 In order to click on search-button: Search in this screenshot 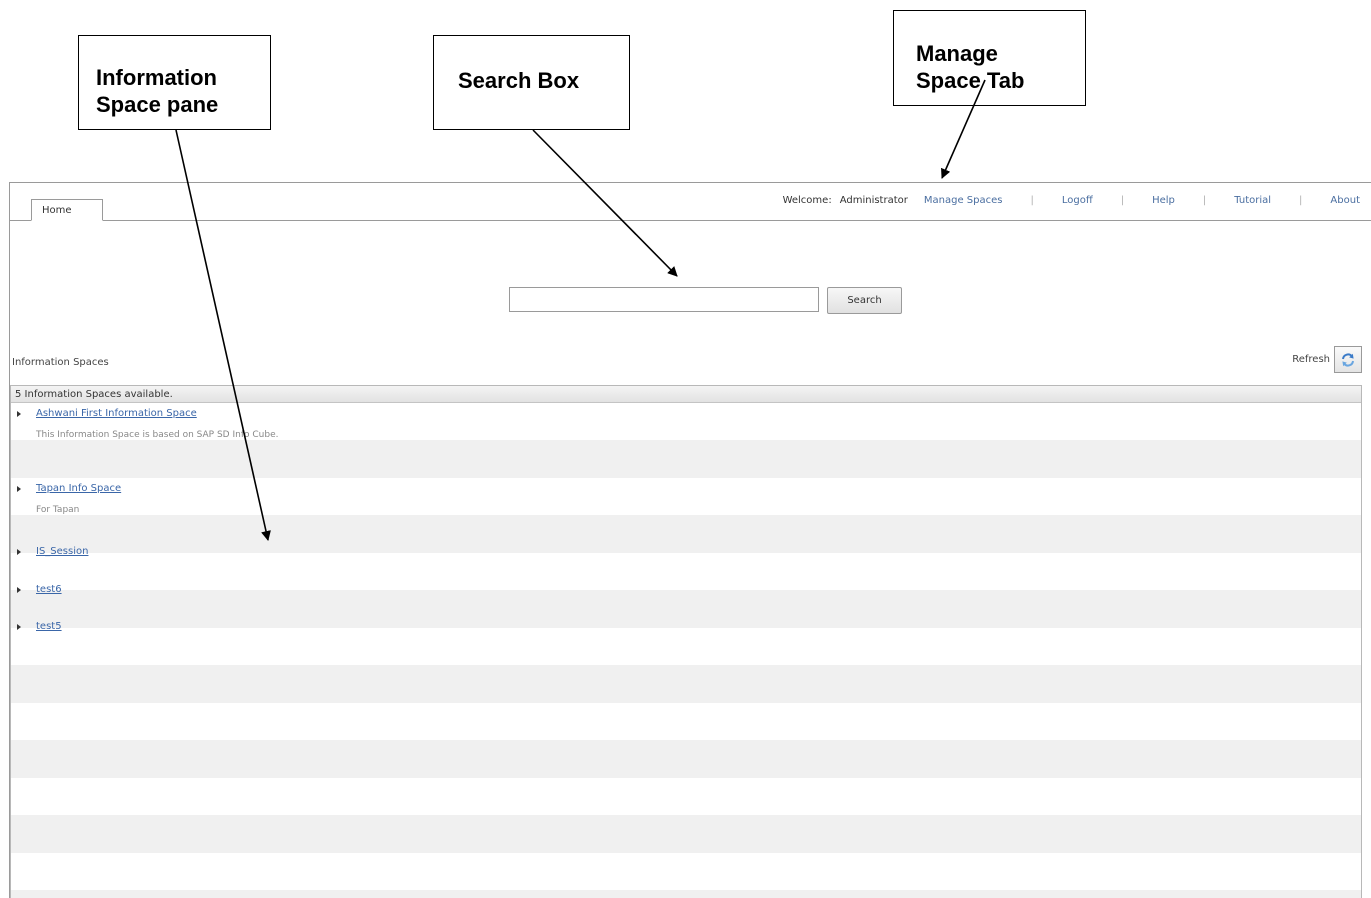, I will do `click(864, 300)`.